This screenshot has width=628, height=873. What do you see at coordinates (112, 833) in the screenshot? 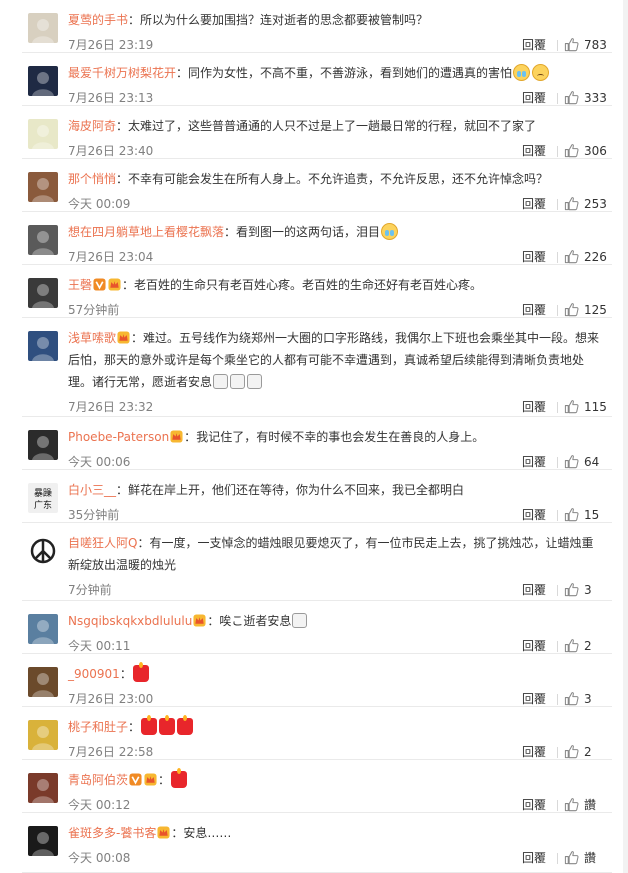
I see `username-link: 雀斑多多-饕书客` at bounding box center [112, 833].